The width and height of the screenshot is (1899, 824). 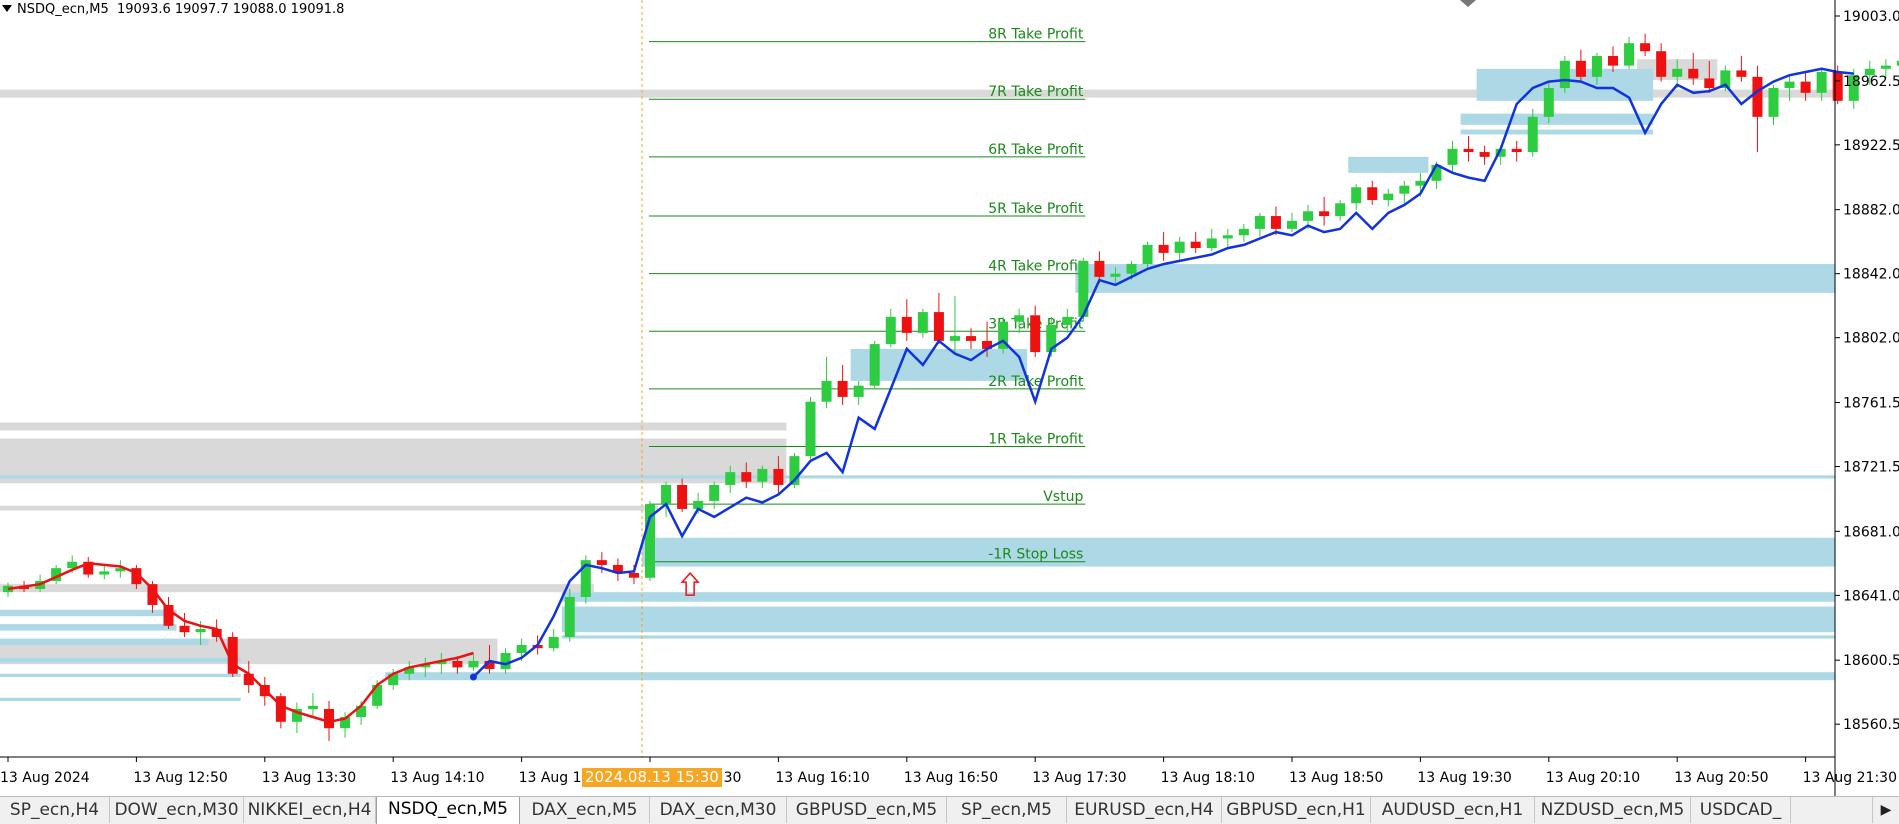 What do you see at coordinates (45, 778) in the screenshot?
I see `time-tick-label: 13 Aug 2024` at bounding box center [45, 778].